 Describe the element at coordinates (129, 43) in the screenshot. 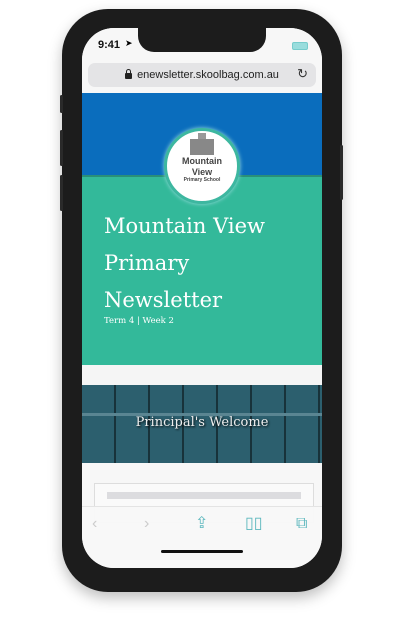

I see `location-icon: ➤` at that location.